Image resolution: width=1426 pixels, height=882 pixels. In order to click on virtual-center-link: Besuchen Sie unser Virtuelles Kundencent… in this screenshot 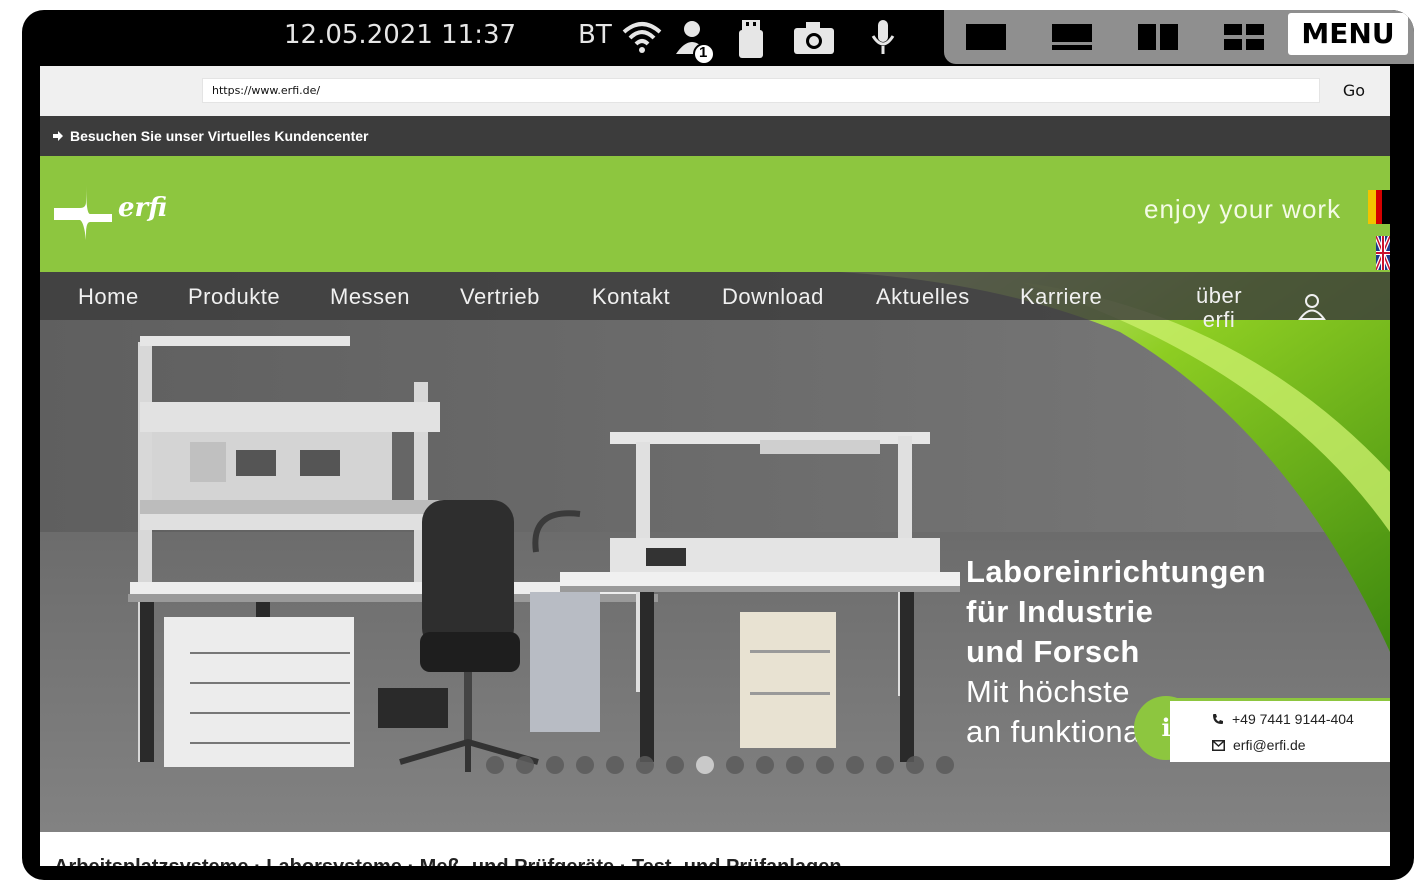, I will do `click(210, 136)`.